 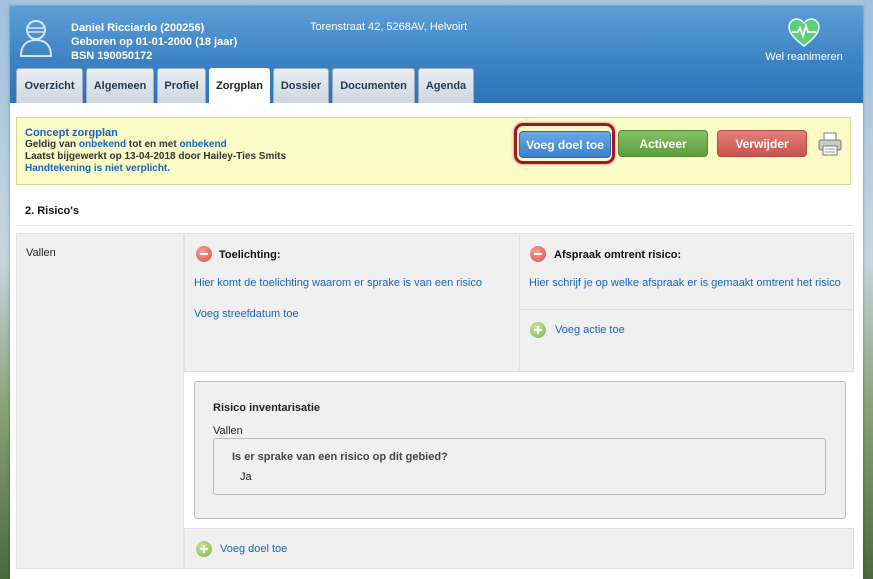 What do you see at coordinates (204, 254) in the screenshot?
I see `remove-explanation-icon` at bounding box center [204, 254].